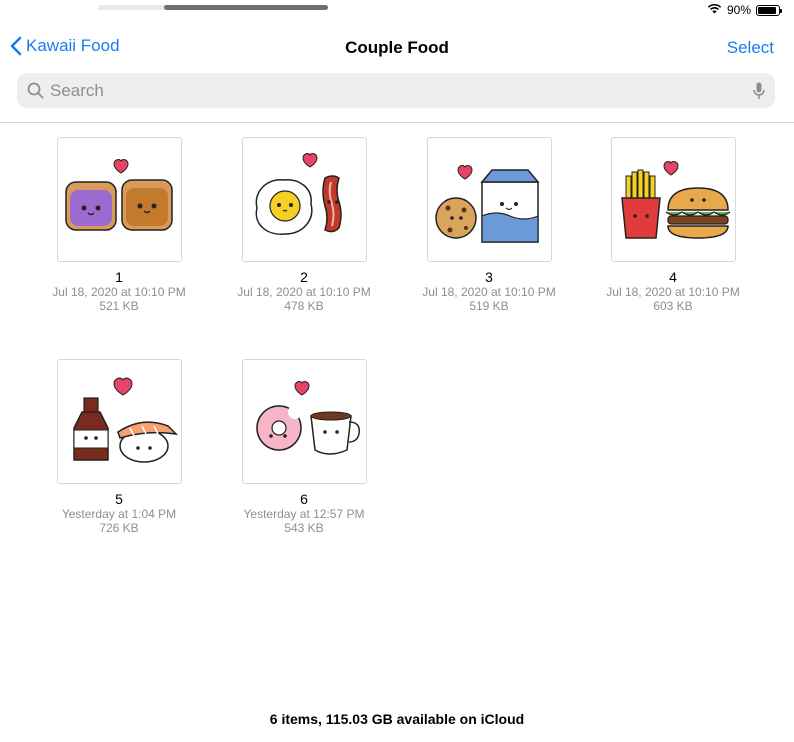 The height and width of the screenshot is (742, 794). What do you see at coordinates (397, 122) in the screenshot?
I see `divider` at bounding box center [397, 122].